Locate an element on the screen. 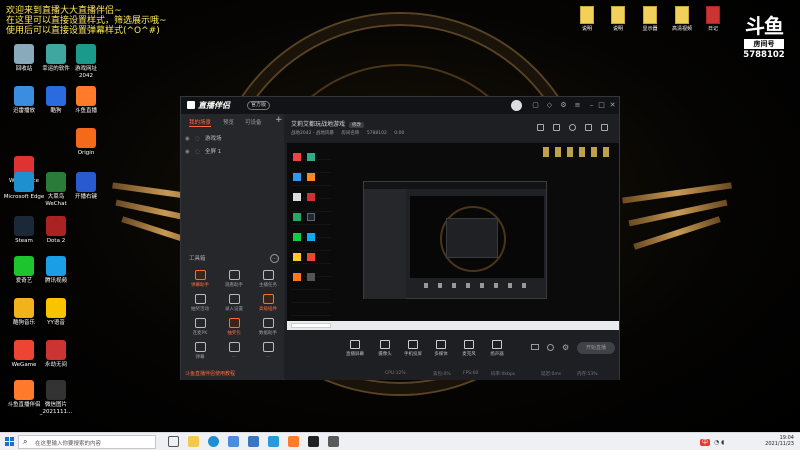 The width and height of the screenshot is (800, 450). minimize-icon: – is located at coordinates (591, 105).